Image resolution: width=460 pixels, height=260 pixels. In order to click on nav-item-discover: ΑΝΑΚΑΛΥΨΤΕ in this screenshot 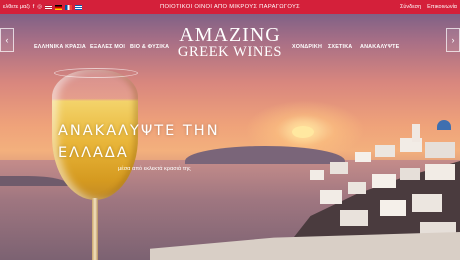, I will do `click(379, 47)`.